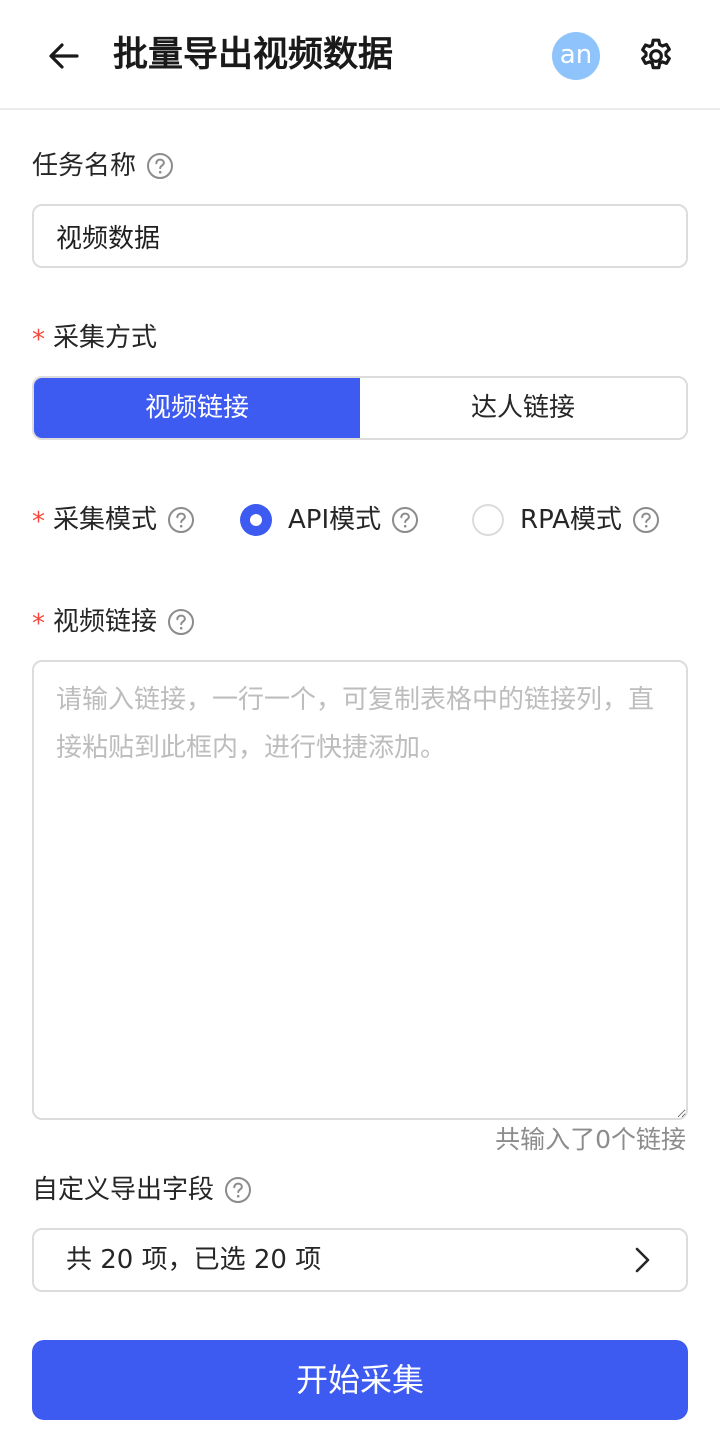 This screenshot has width=720, height=1440. What do you see at coordinates (256, 520) in the screenshot?
I see `radio-checked-icon` at bounding box center [256, 520].